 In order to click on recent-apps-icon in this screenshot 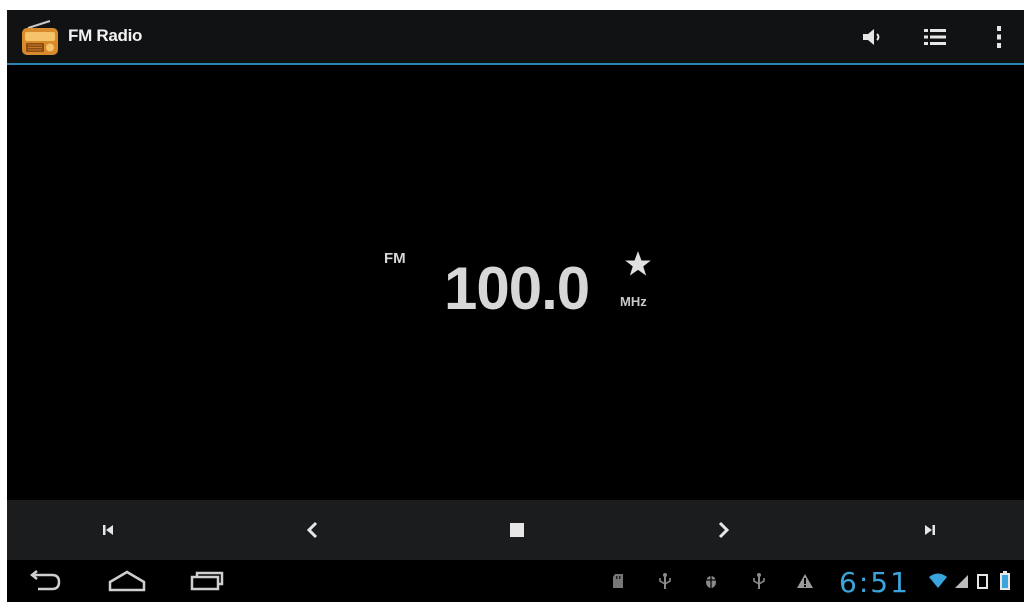, I will do `click(207, 581)`.